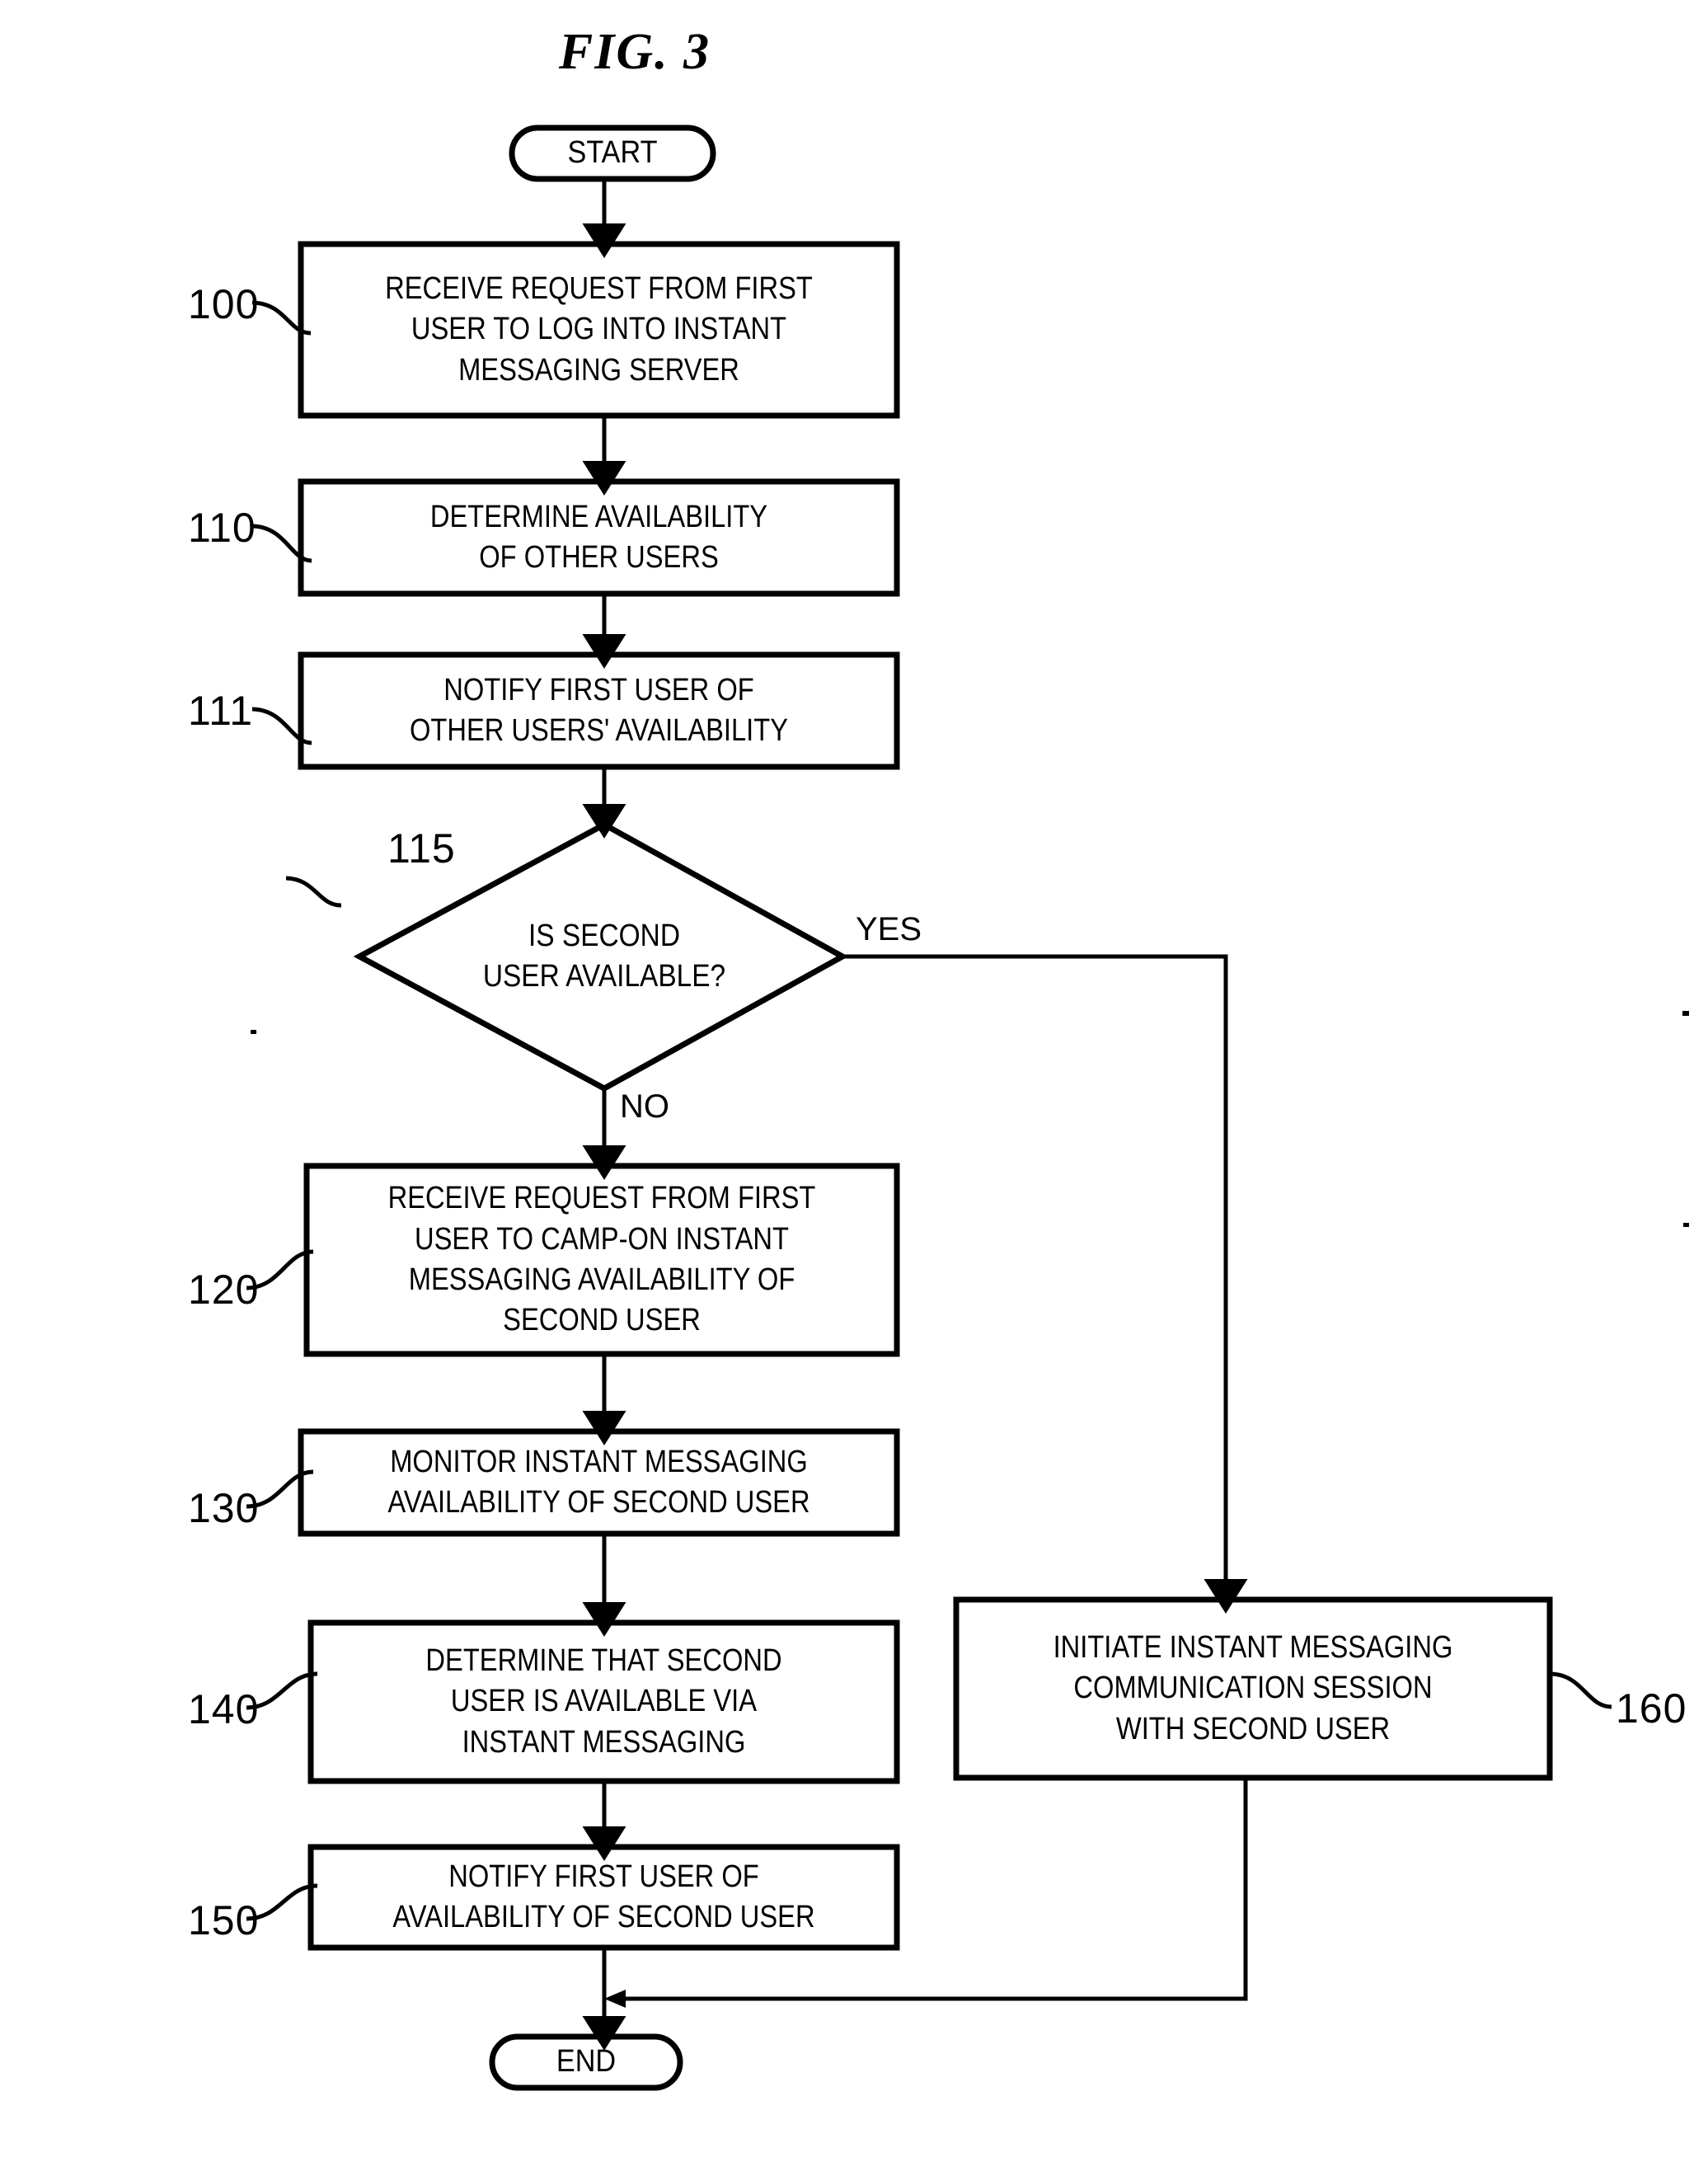 The width and height of the screenshot is (1708, 2176). What do you see at coordinates (586, 2062) in the screenshot?
I see `end-terminal-shape` at bounding box center [586, 2062].